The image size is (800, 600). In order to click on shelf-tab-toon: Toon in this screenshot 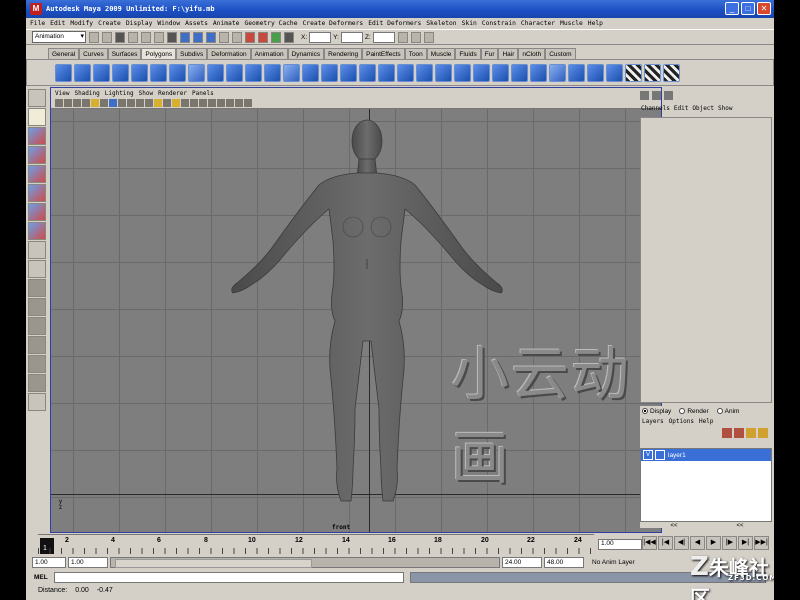, I will do `click(415, 53)`.